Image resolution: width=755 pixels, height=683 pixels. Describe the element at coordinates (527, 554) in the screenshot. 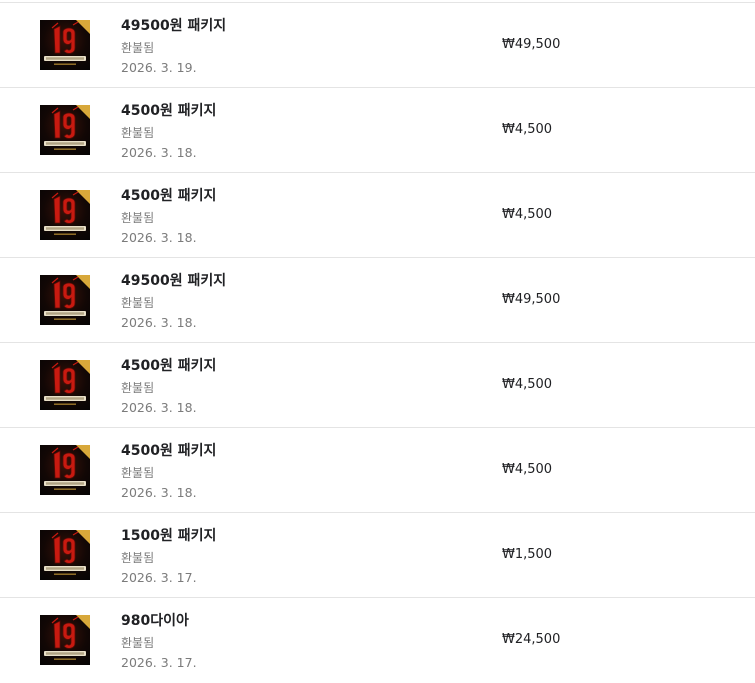

I see `item-price: ₩1,500` at that location.